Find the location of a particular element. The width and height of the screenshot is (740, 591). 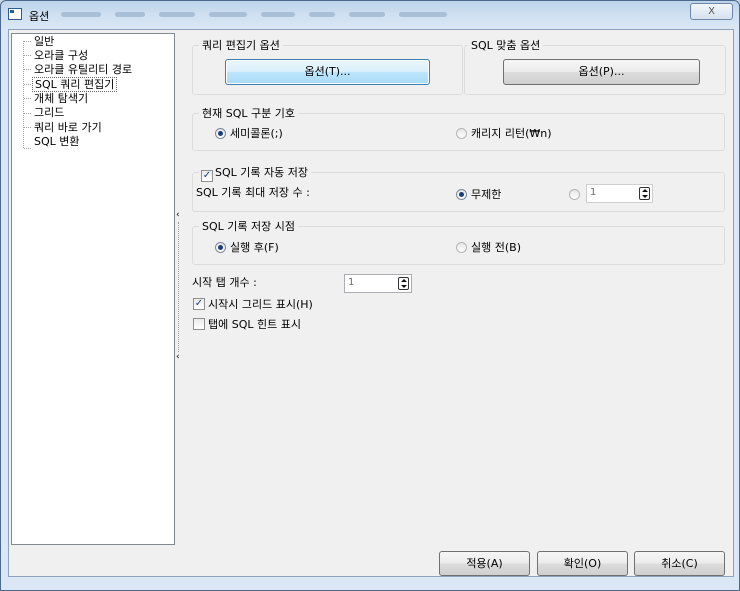

query-editor-options-label: 쿼리 편집기 옵션 is located at coordinates (241, 45).